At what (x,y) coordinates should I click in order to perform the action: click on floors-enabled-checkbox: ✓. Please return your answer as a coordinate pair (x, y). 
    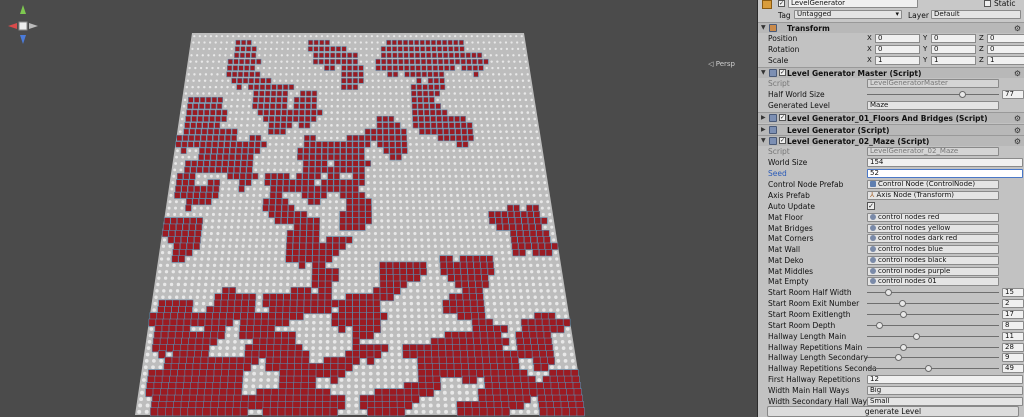
    Looking at the image, I should click on (782, 117).